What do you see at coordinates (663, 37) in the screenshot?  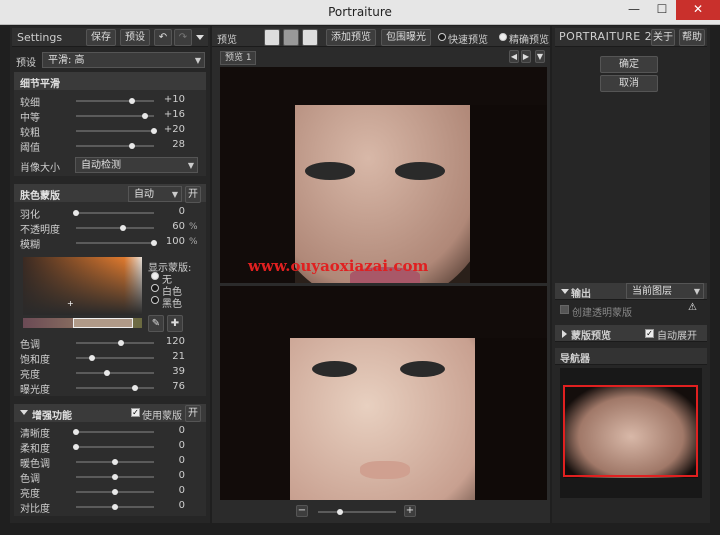 I see `about-button: 关于` at bounding box center [663, 37].